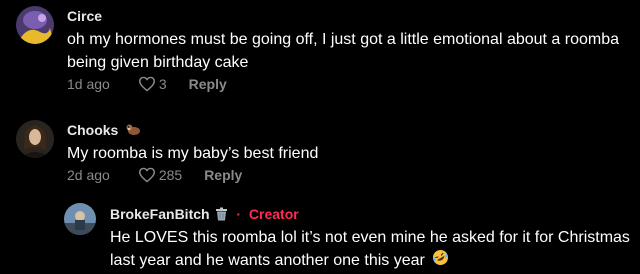  I want to click on creator-badge: Creator, so click(273, 214).